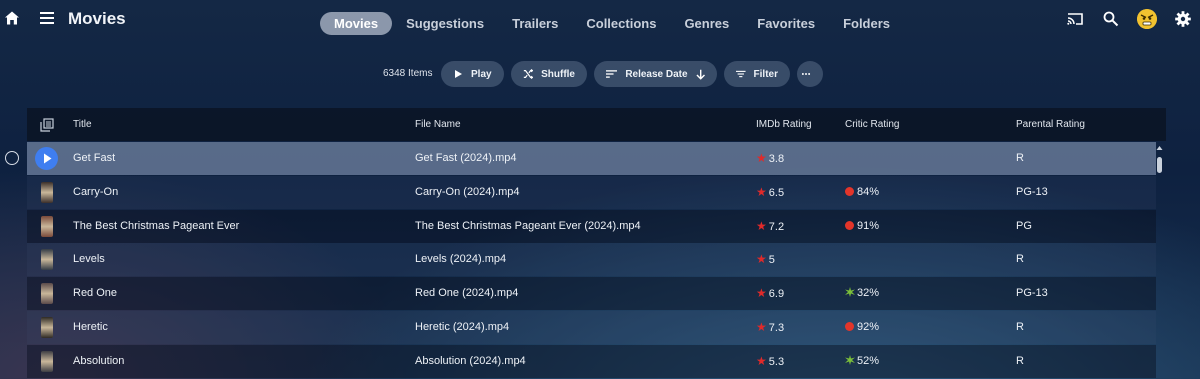 This screenshot has height=379, width=1200. What do you see at coordinates (1183, 19) in the screenshot?
I see `gear-icon` at bounding box center [1183, 19].